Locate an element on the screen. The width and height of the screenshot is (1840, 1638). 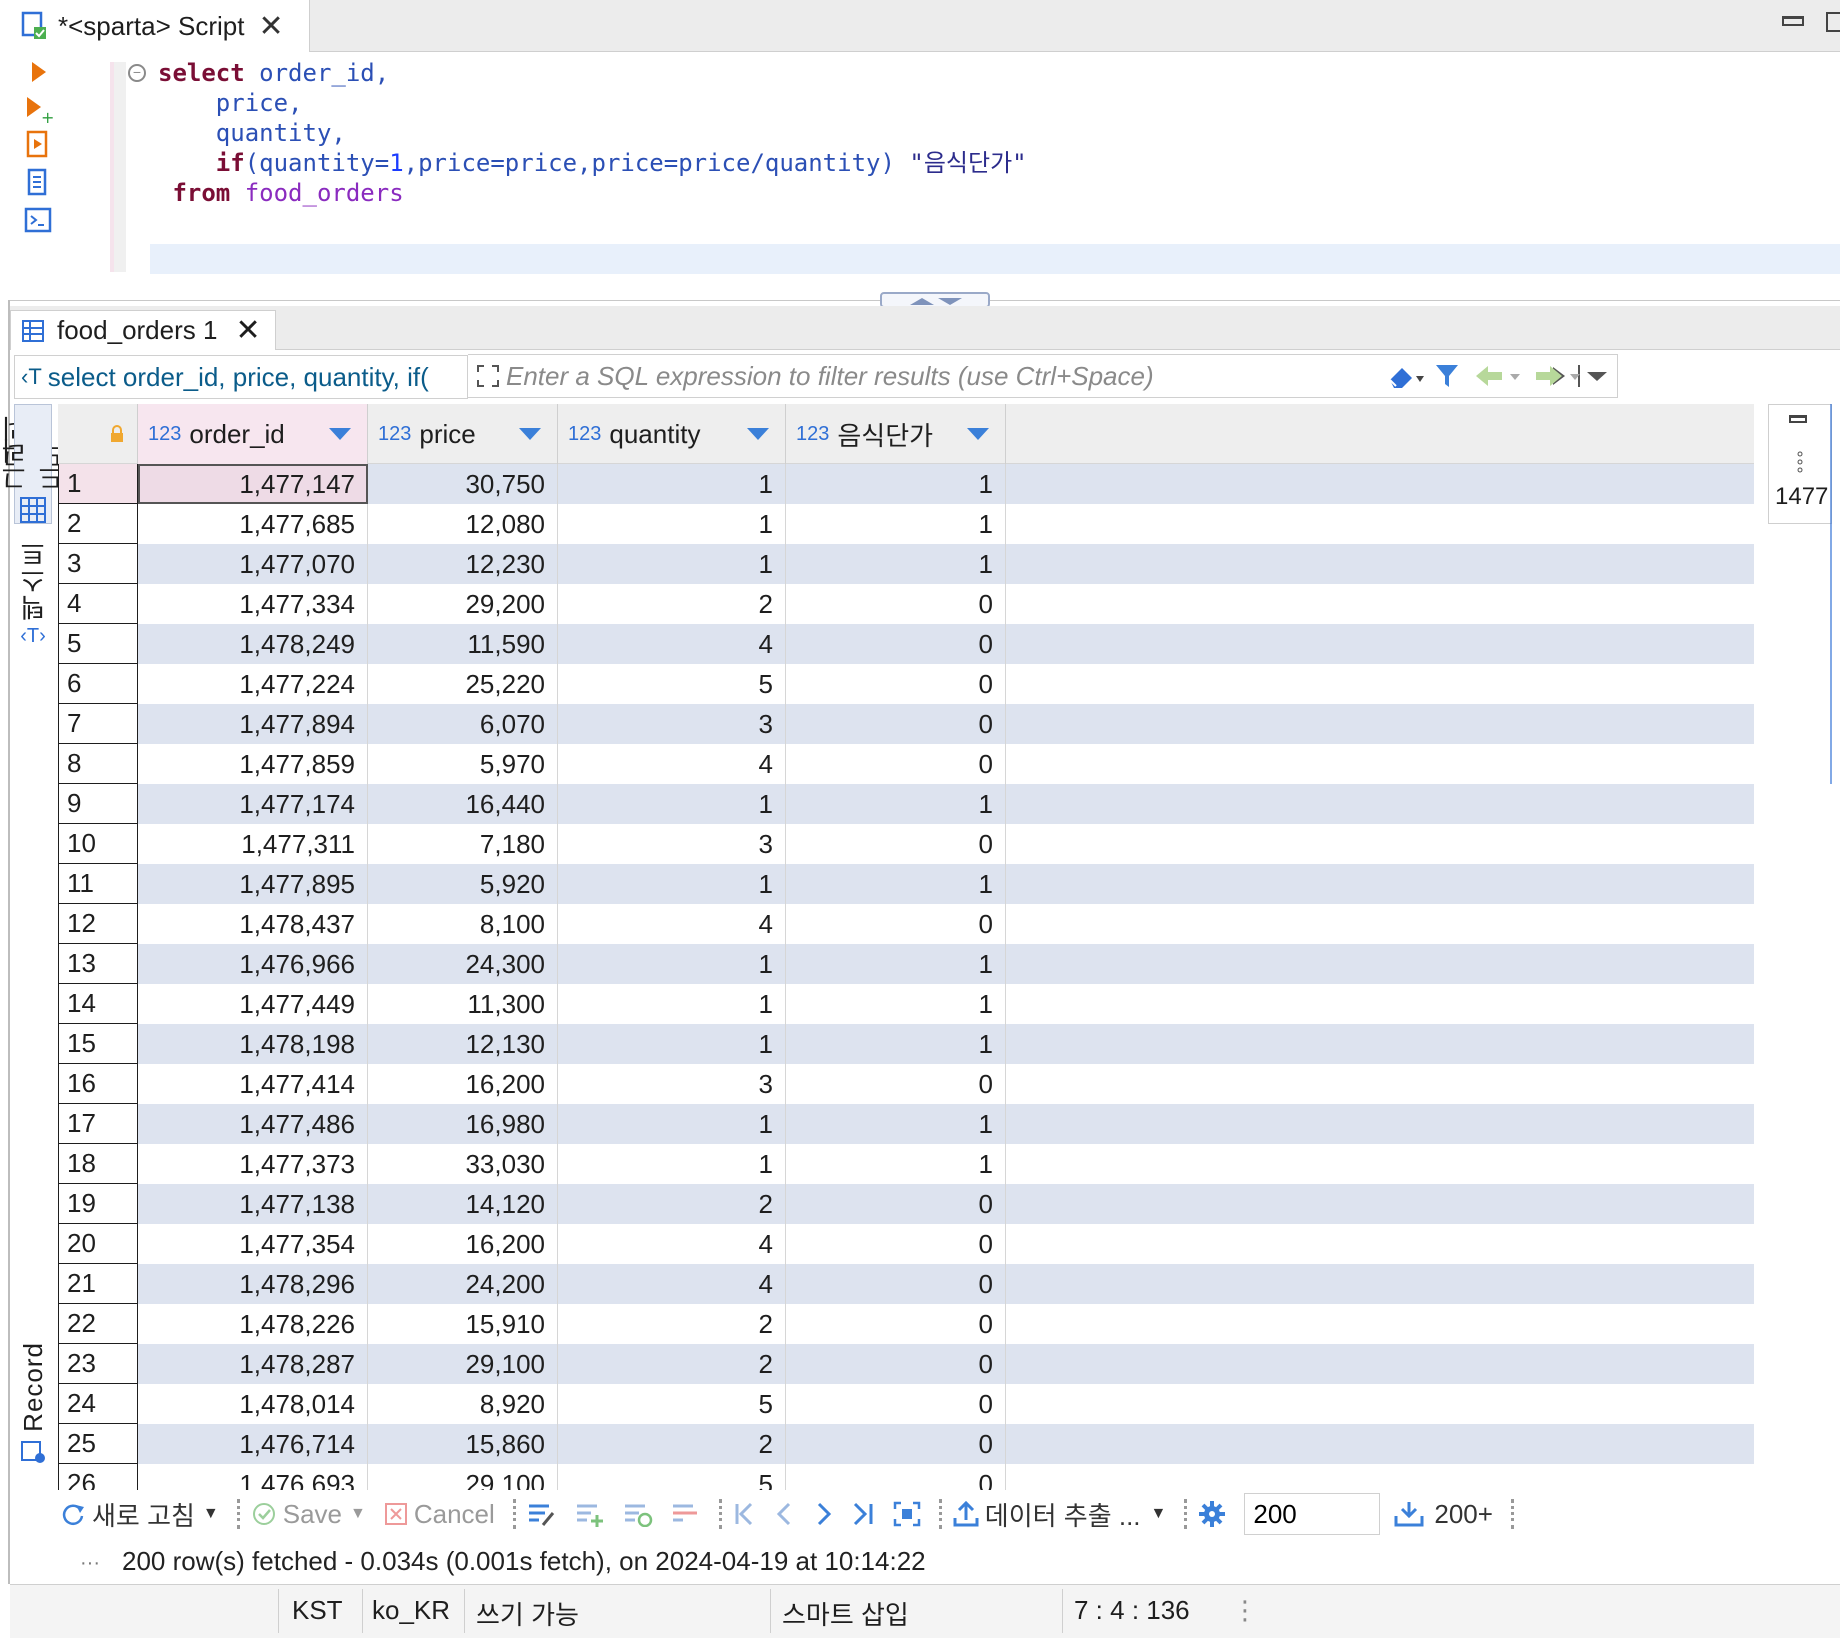
price-cell: 15,910 is located at coordinates (463, 1324).